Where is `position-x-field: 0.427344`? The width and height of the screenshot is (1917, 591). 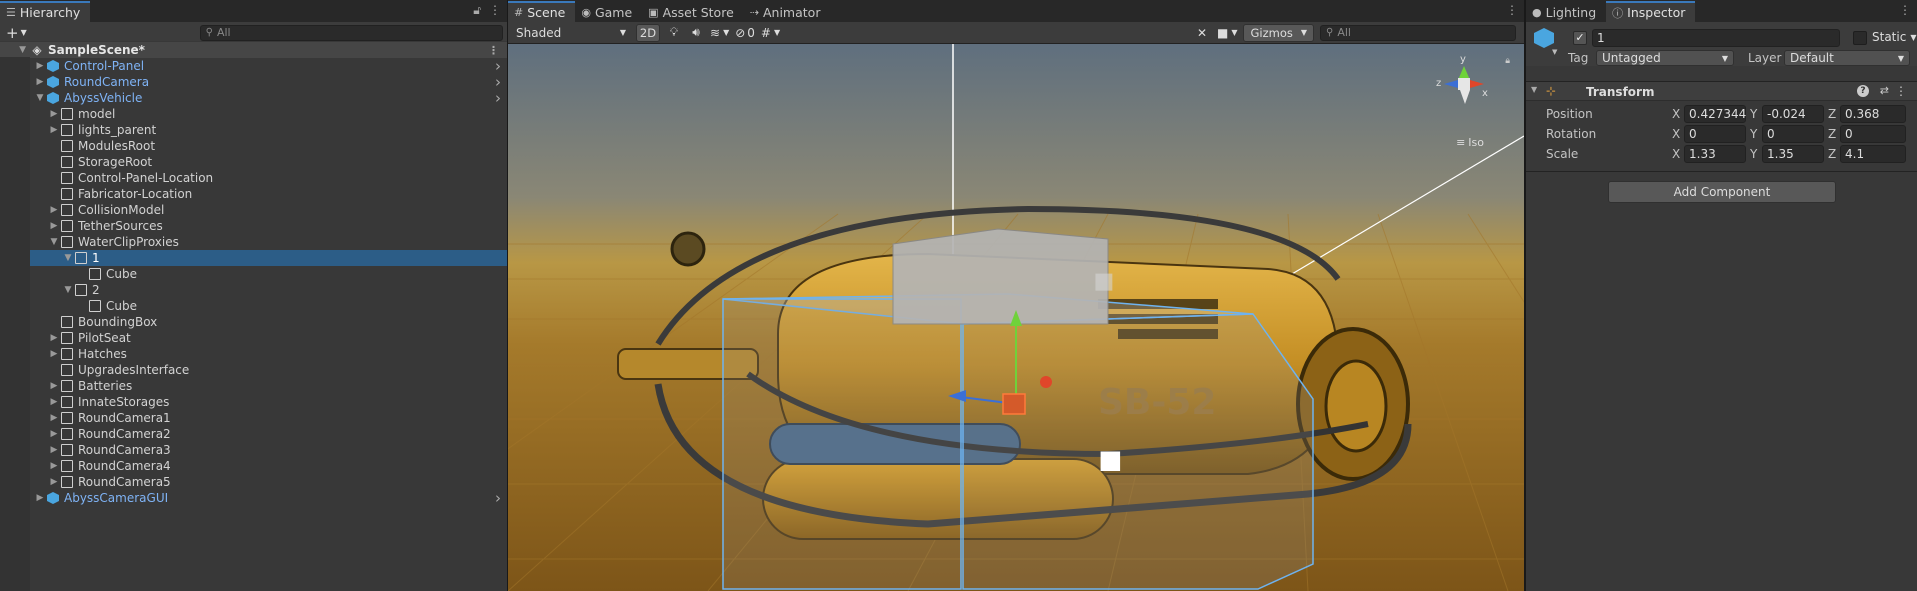
position-x-field: 0.427344 is located at coordinates (1715, 114).